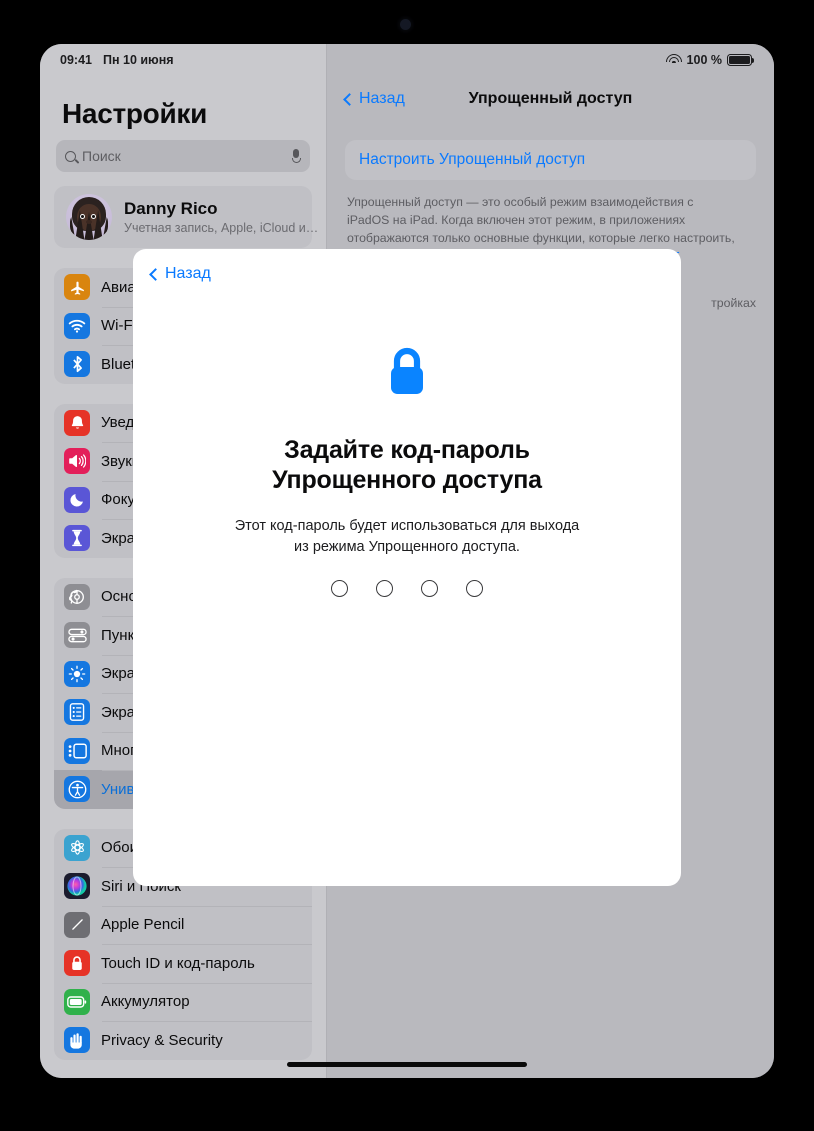 This screenshot has width=814, height=1131. I want to click on speaker-icon, so click(77, 461).